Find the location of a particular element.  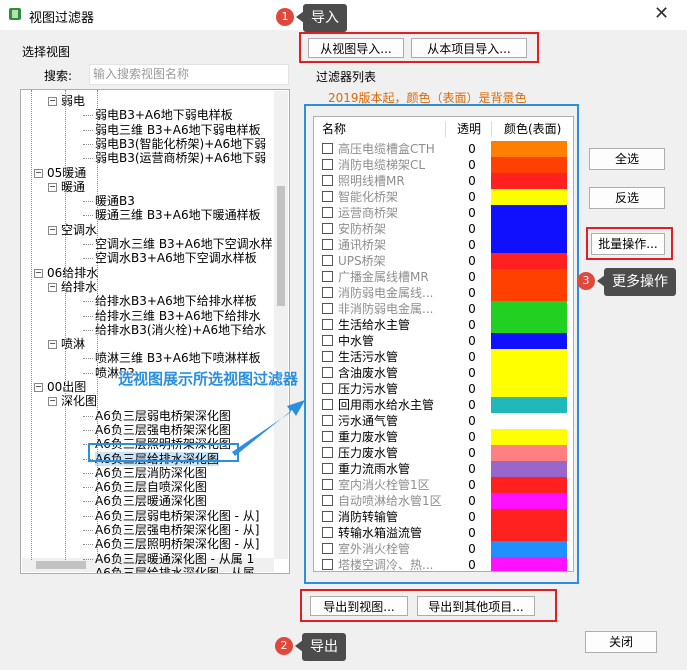

selected-view-highlight is located at coordinates (163, 452).